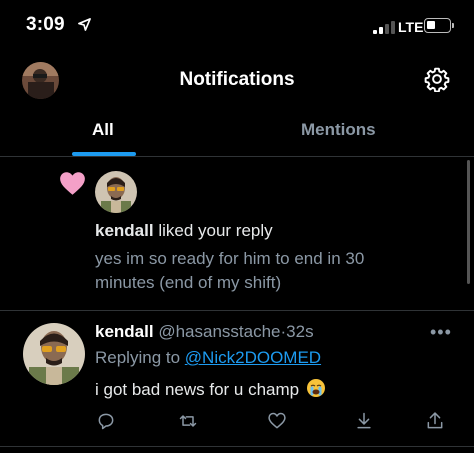 Image resolution: width=474 pixels, height=453 pixels. I want to click on replying-prefix: Replying to, so click(138, 357).